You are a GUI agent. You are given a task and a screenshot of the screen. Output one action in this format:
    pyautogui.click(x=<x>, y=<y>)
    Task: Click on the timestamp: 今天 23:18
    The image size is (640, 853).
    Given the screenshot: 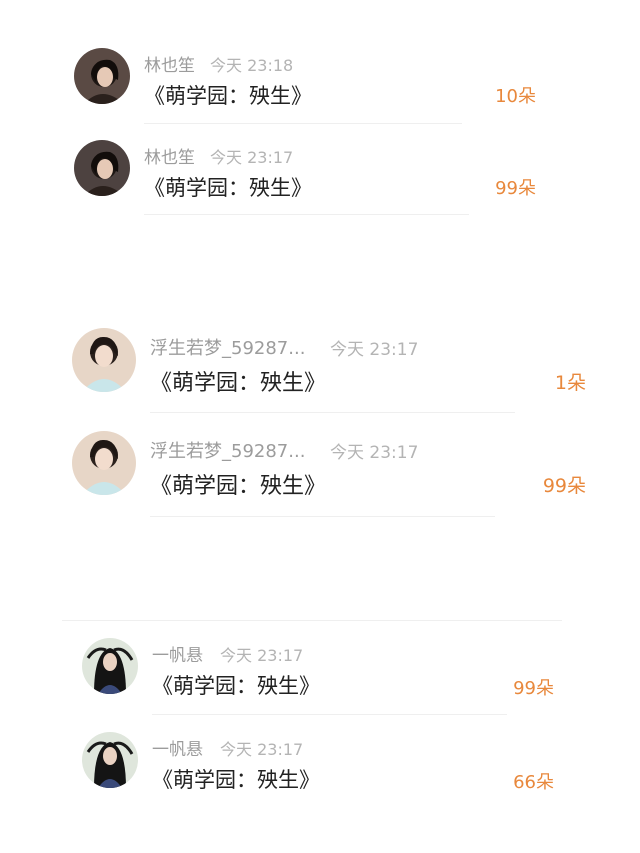 What is the action you would take?
    pyautogui.click(x=252, y=65)
    